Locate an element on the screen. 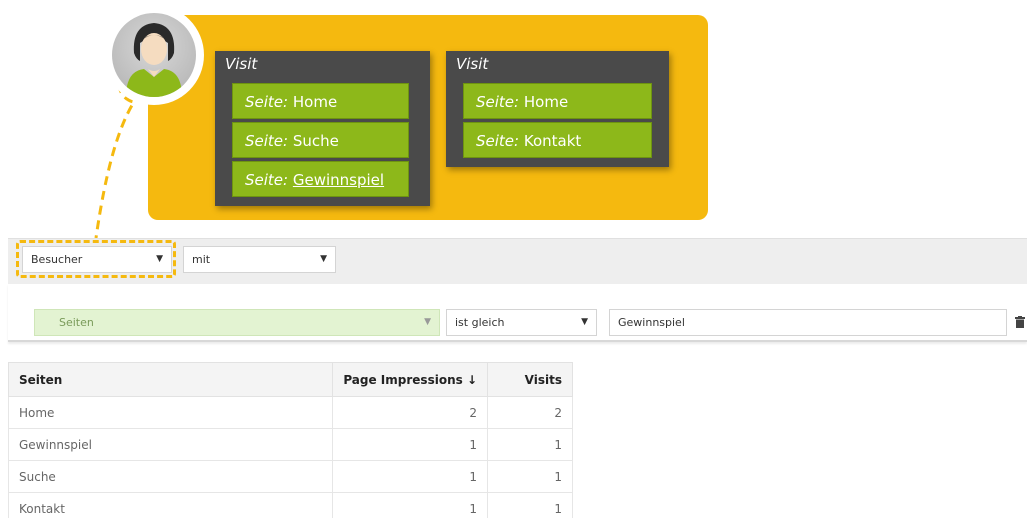 This screenshot has height=518, width=1027. cell-page: Home is located at coordinates (170, 412).